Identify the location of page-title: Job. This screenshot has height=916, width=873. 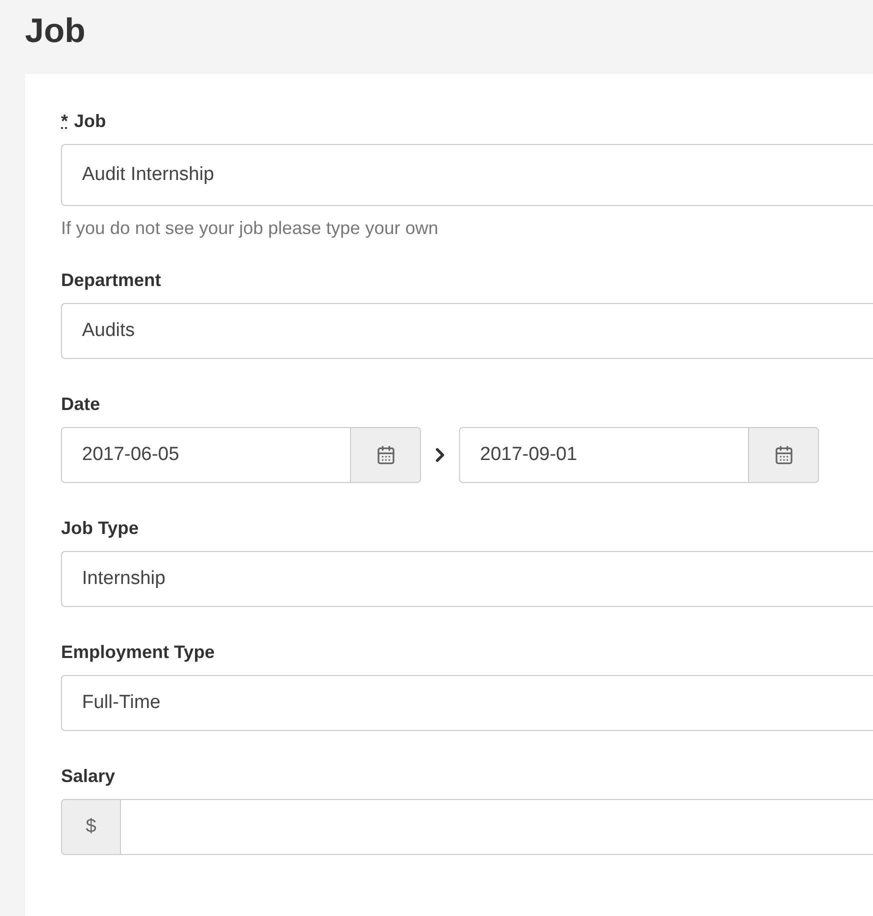
(55, 31).